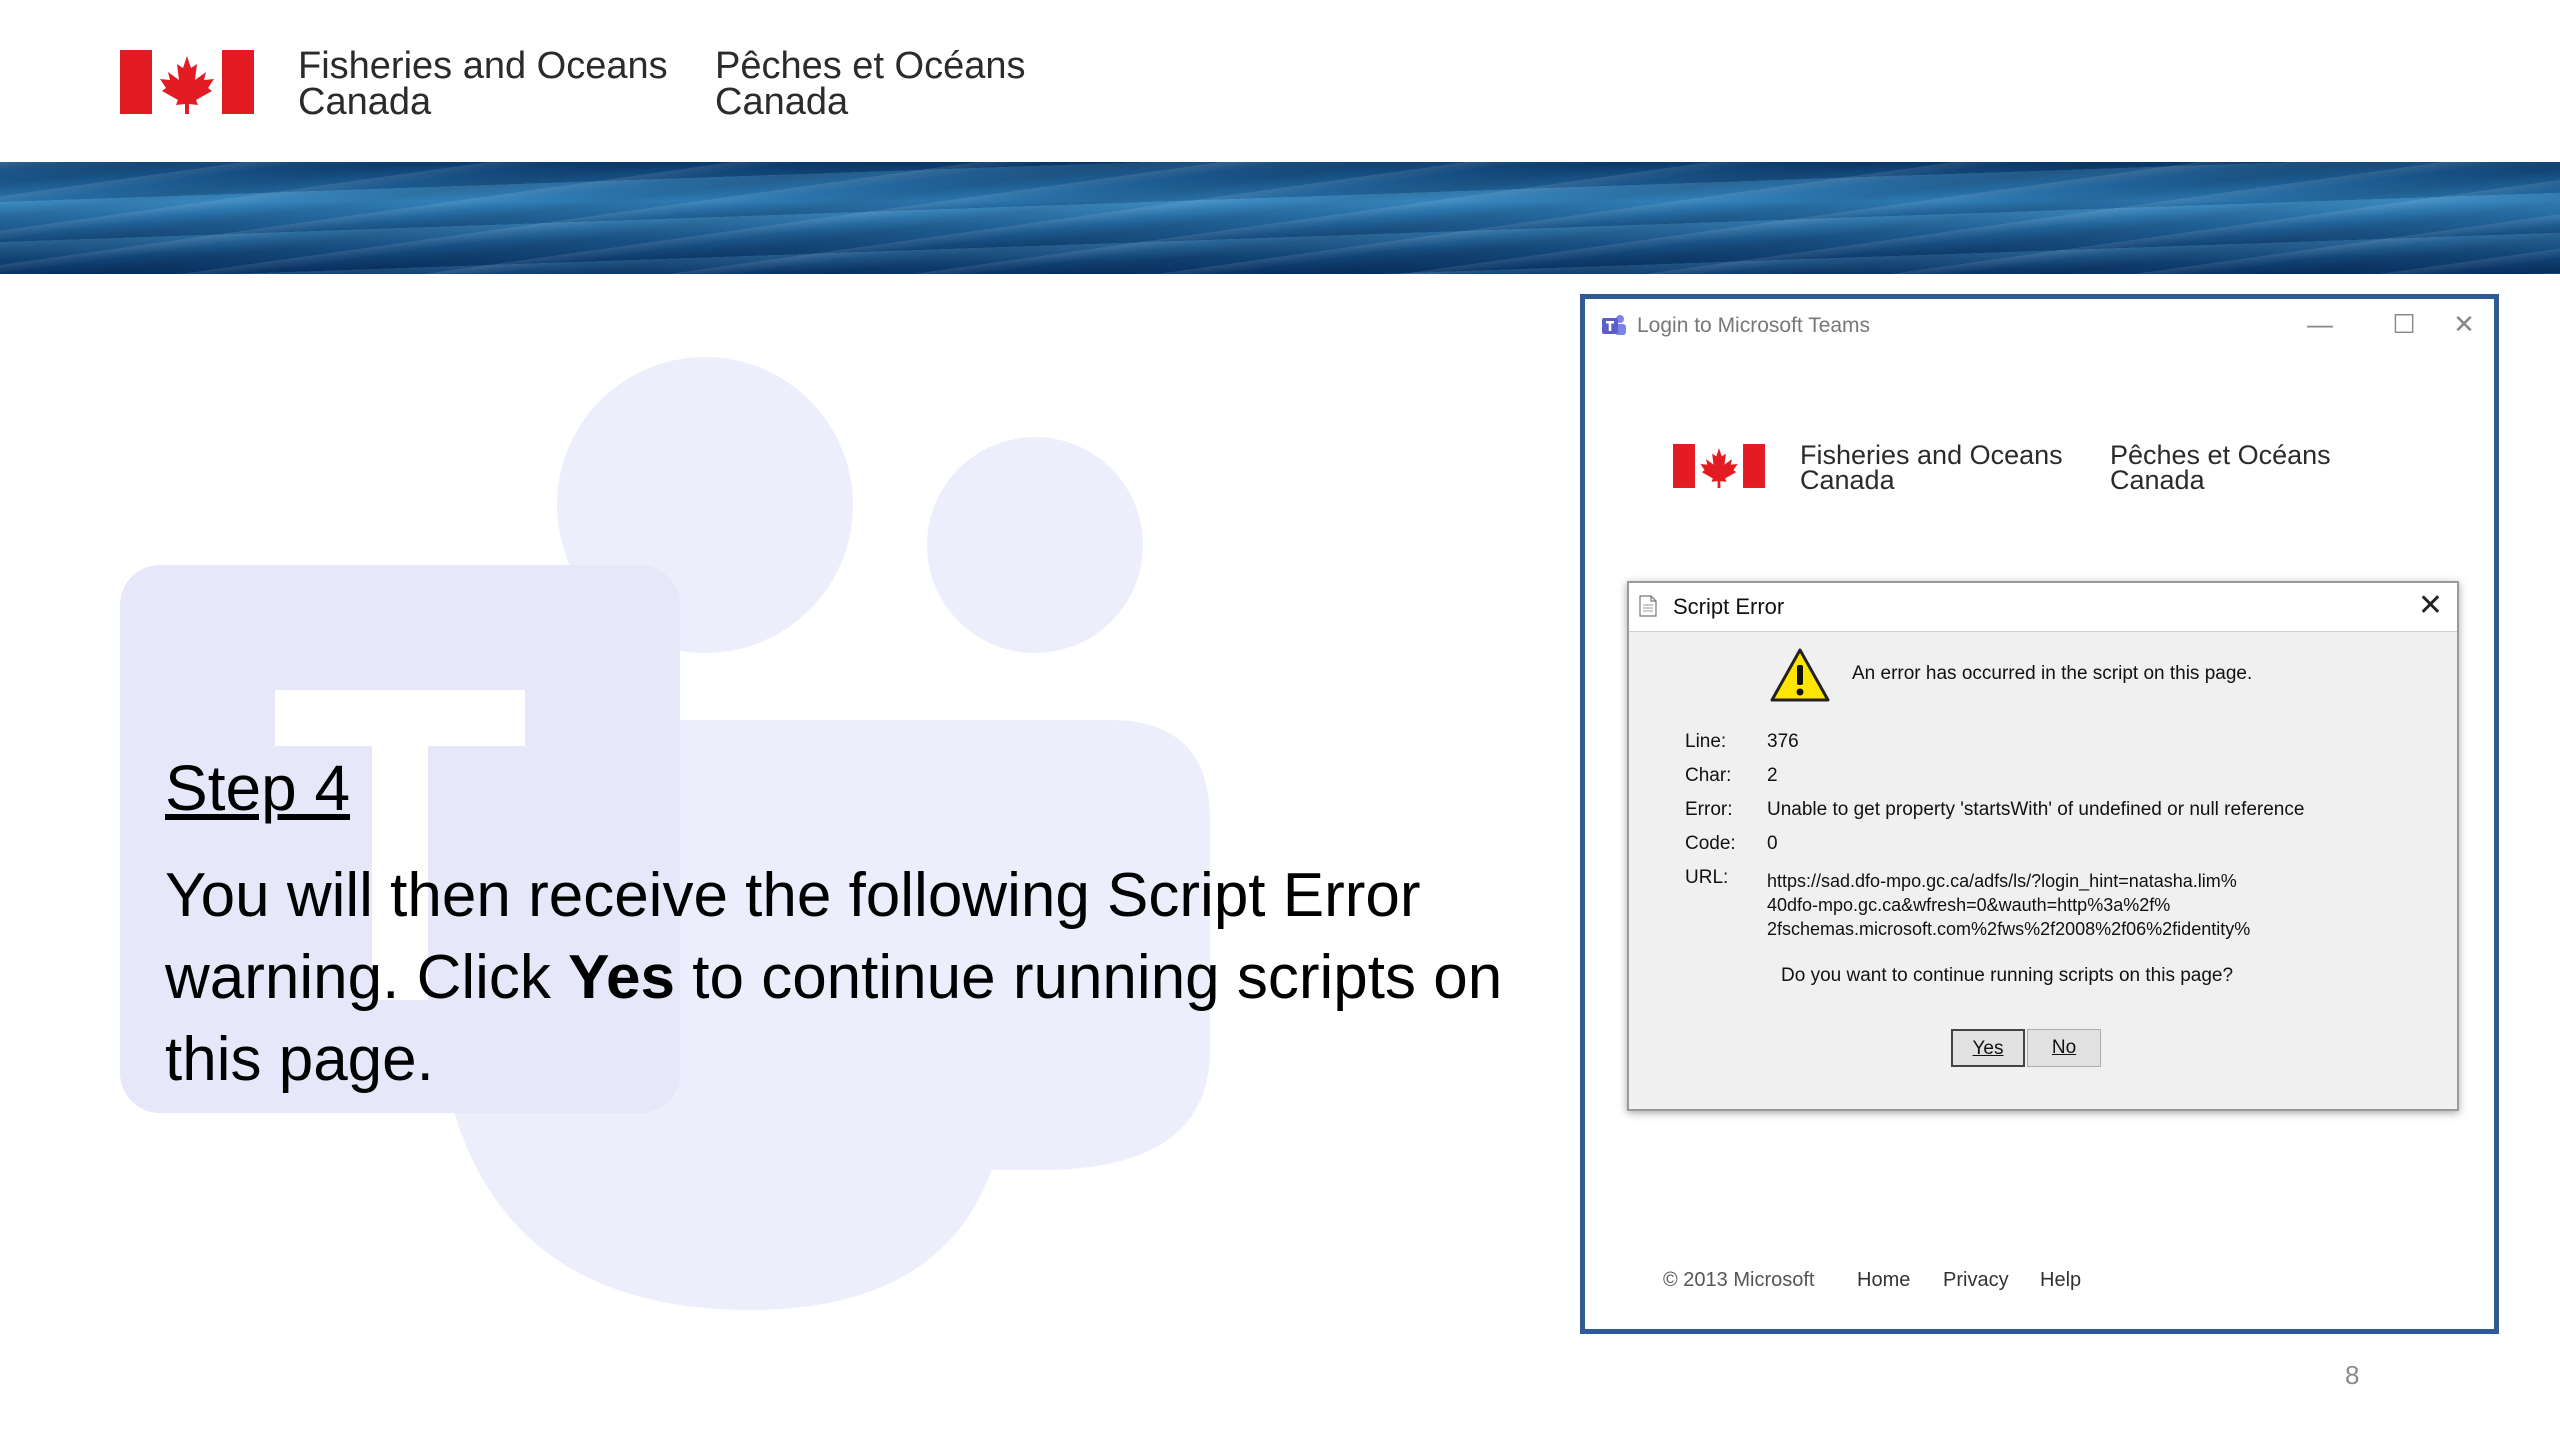 Image resolution: width=2560 pixels, height=1440 pixels. What do you see at coordinates (2404, 324) in the screenshot?
I see `maximize-button: ☐` at bounding box center [2404, 324].